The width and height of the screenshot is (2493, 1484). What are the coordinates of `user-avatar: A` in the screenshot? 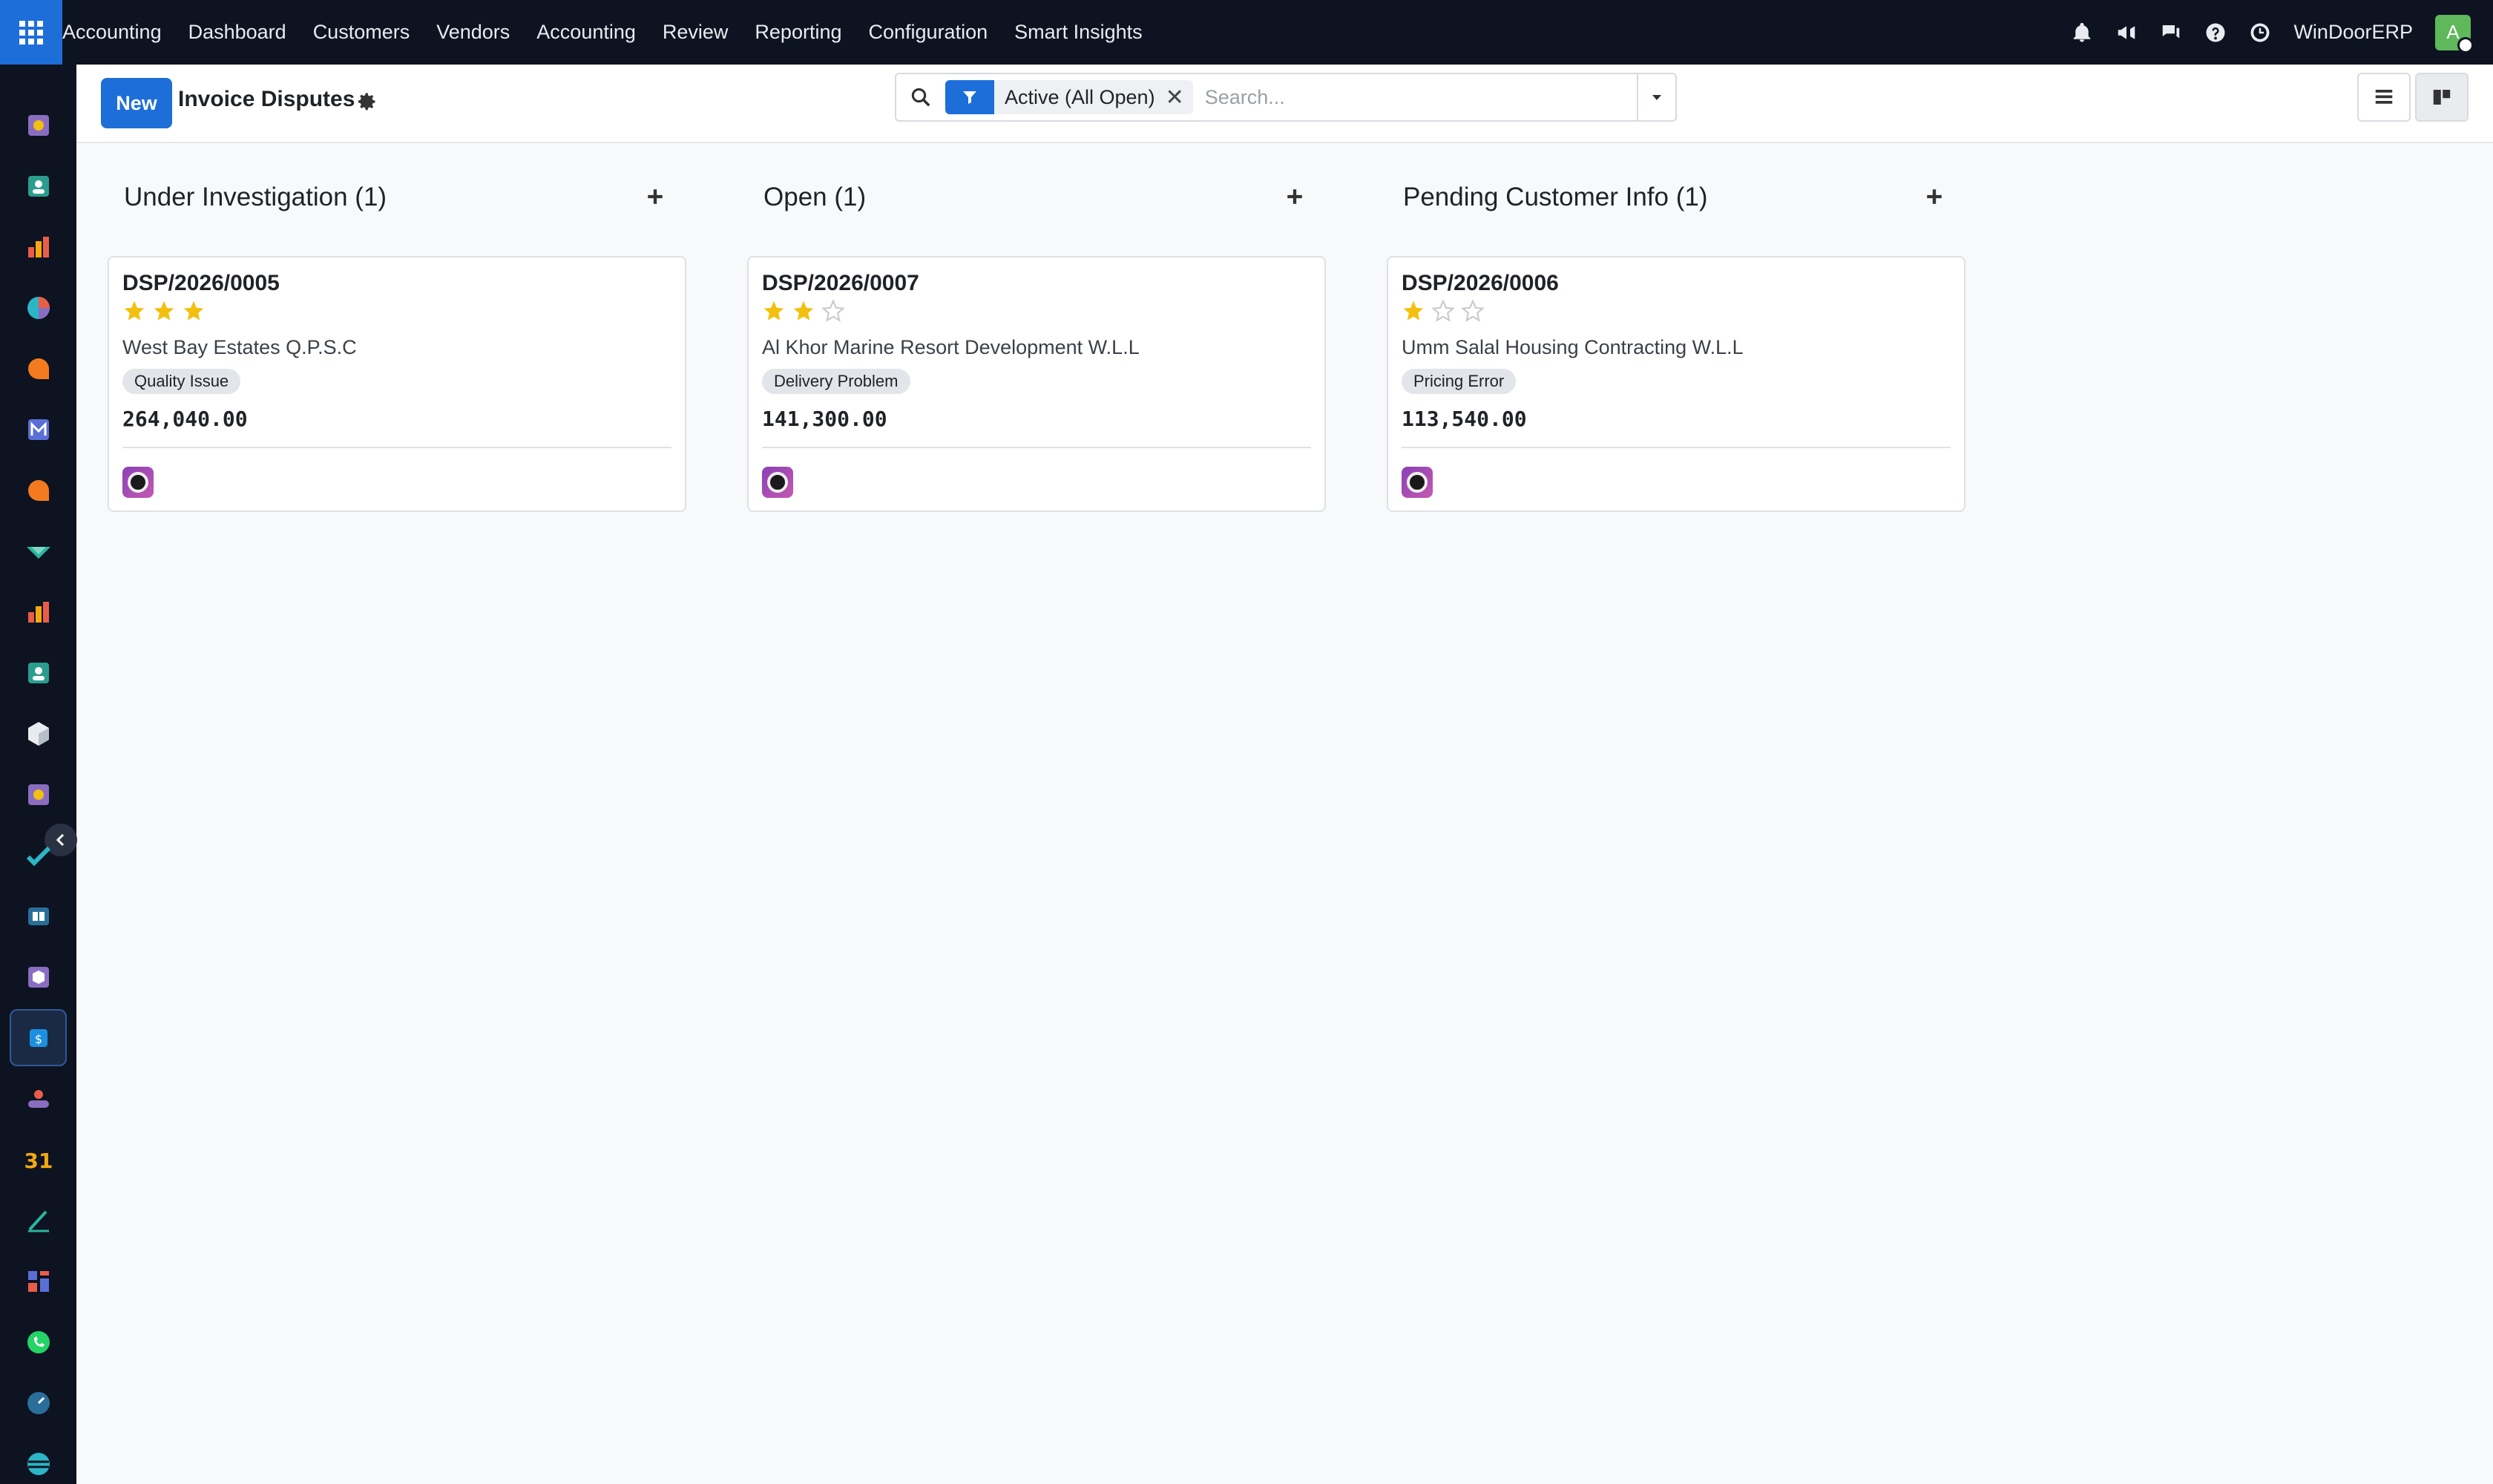 It's located at (2454, 33).